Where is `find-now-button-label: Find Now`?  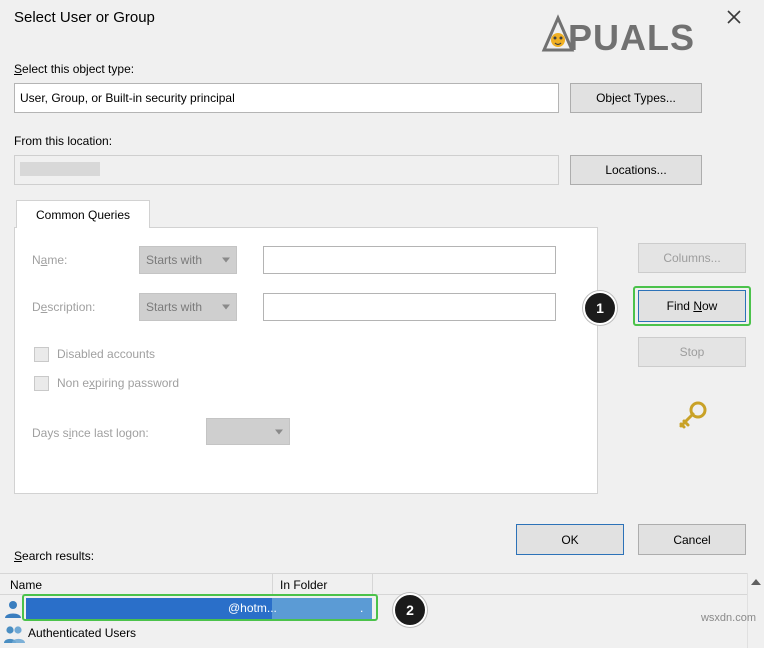 find-now-button-label: Find Now is located at coordinates (692, 306).